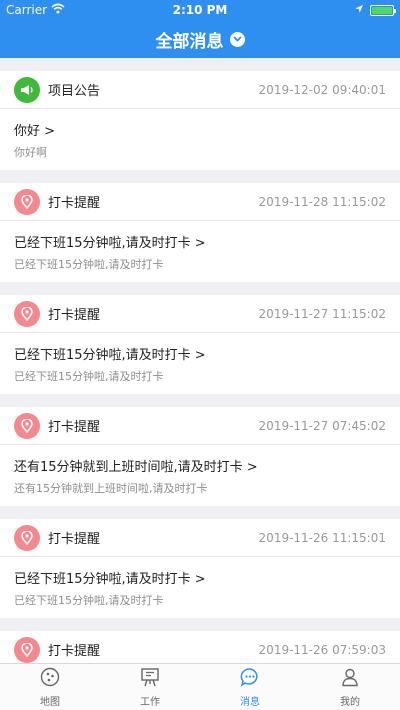  I want to click on page-title: 全部消息, so click(189, 41).